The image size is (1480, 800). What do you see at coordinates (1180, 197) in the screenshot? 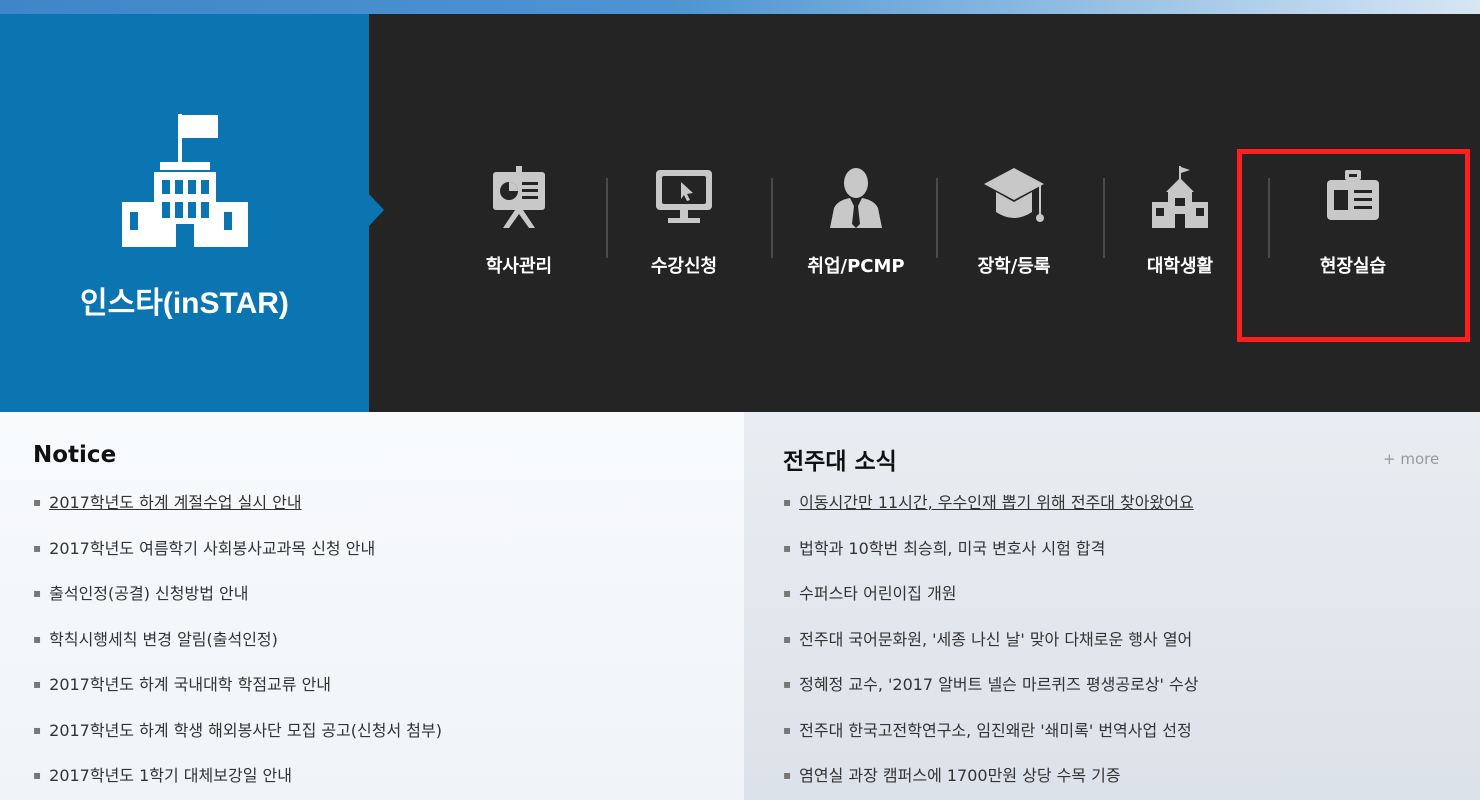
I see `school-building-icon` at bounding box center [1180, 197].